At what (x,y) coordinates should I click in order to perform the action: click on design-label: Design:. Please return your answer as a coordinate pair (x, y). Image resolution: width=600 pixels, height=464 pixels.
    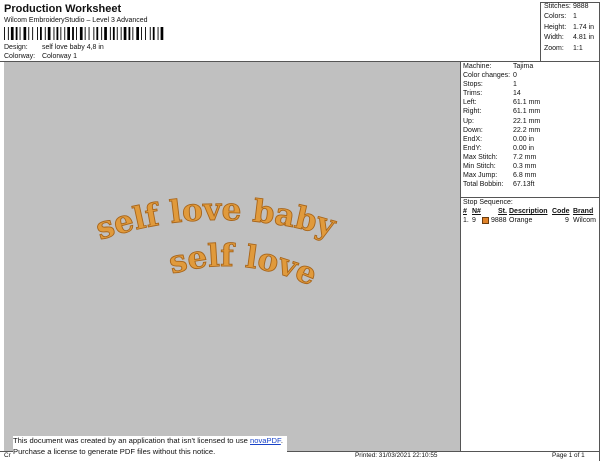
    Looking at the image, I should click on (16, 47).